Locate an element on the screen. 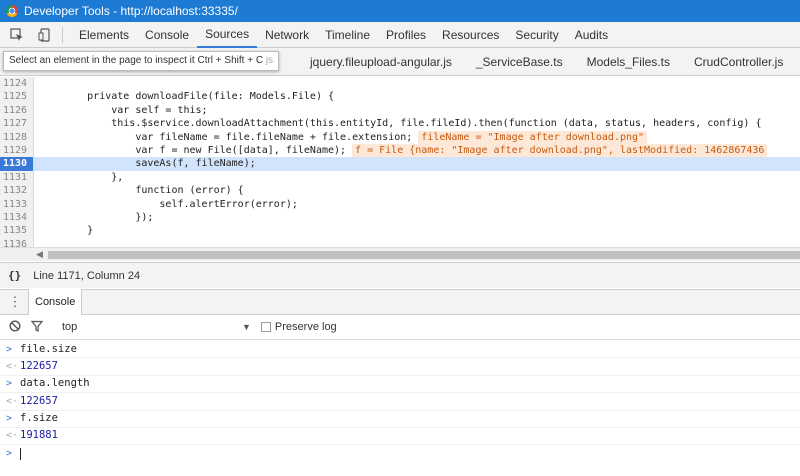 Image resolution: width=800 pixels, height=476 pixels. console-result-entry: <· 191881 is located at coordinates (400, 437).